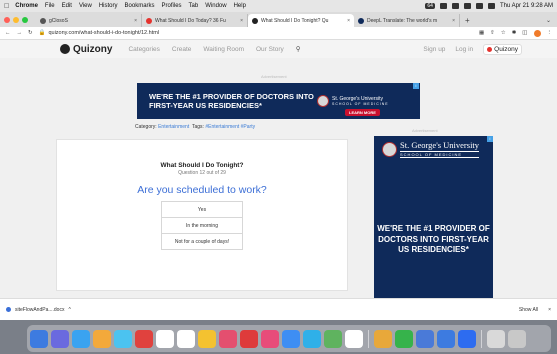 This screenshot has width=557, height=354. What do you see at coordinates (202, 241) in the screenshot?
I see `answer-option: Not for a couple of days!` at bounding box center [202, 241].